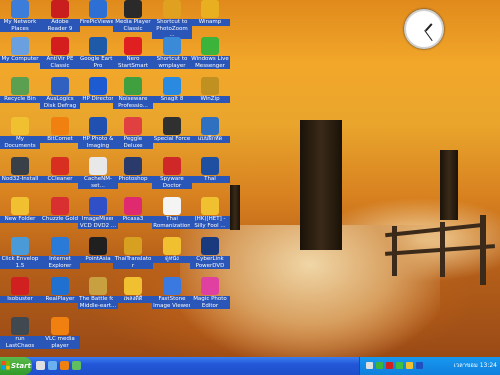  What do you see at coordinates (98, 13) in the screenshot?
I see `desktop-shortcut: FirePicViewer` at bounding box center [98, 13].